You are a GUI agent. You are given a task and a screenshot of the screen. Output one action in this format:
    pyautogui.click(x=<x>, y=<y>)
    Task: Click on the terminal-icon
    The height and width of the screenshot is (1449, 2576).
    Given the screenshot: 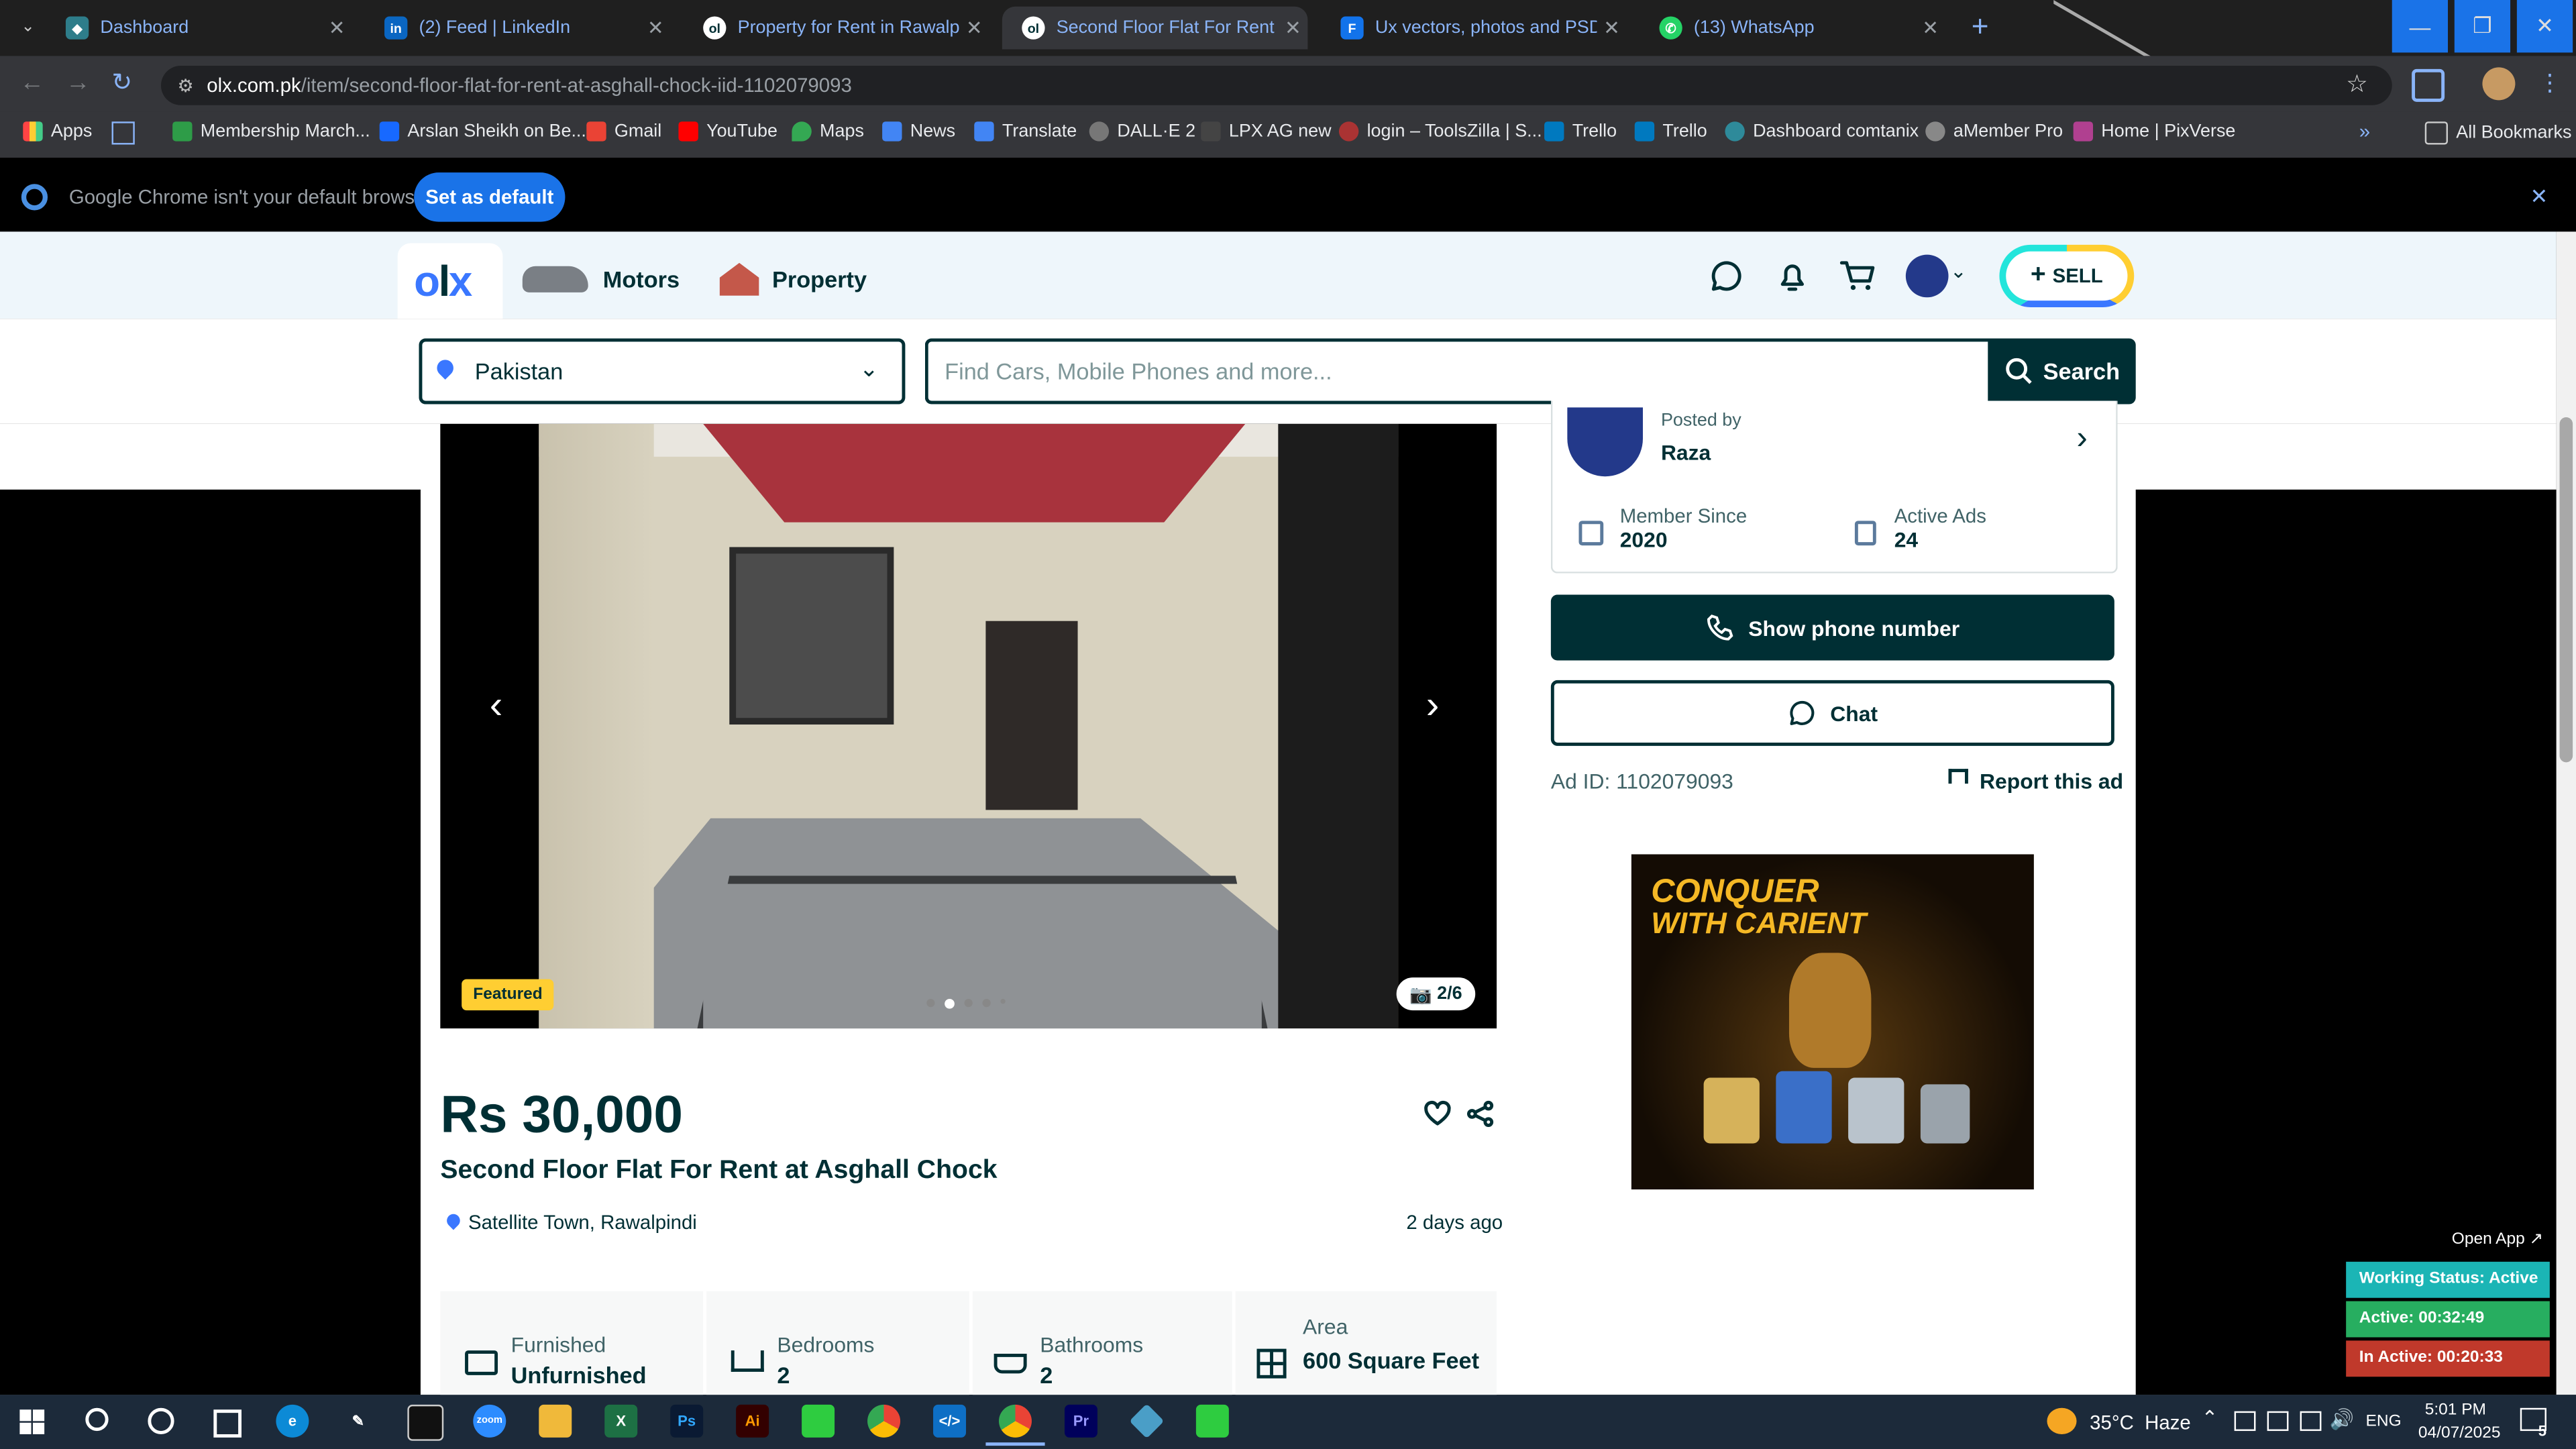 What is the action you would take?
    pyautogui.click(x=425, y=1422)
    